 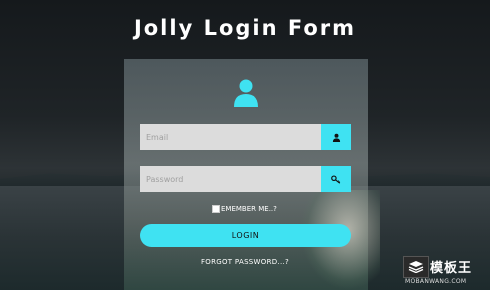 What do you see at coordinates (416, 267) in the screenshot?
I see `watermark-logo-icon` at bounding box center [416, 267].